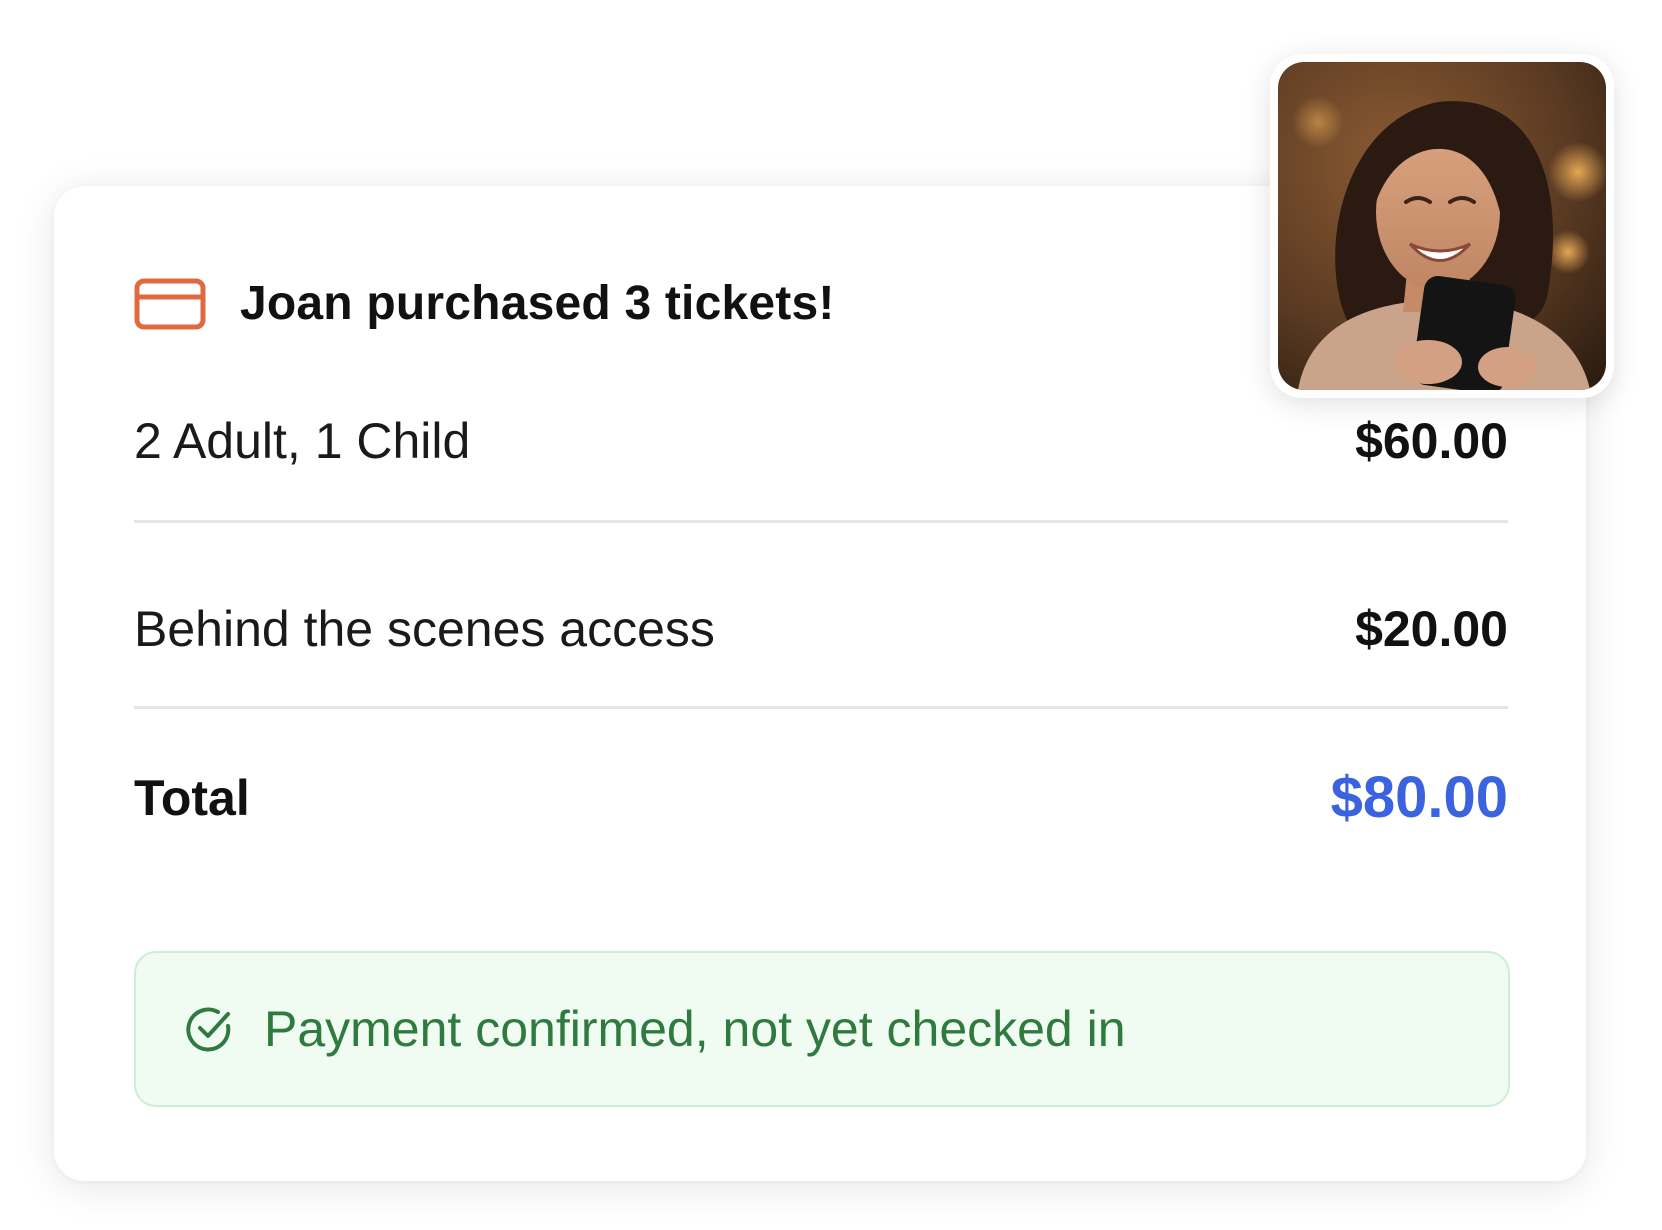  What do you see at coordinates (821, 441) in the screenshot?
I see `line-item: 2 Adult, 1 Child $60.00` at bounding box center [821, 441].